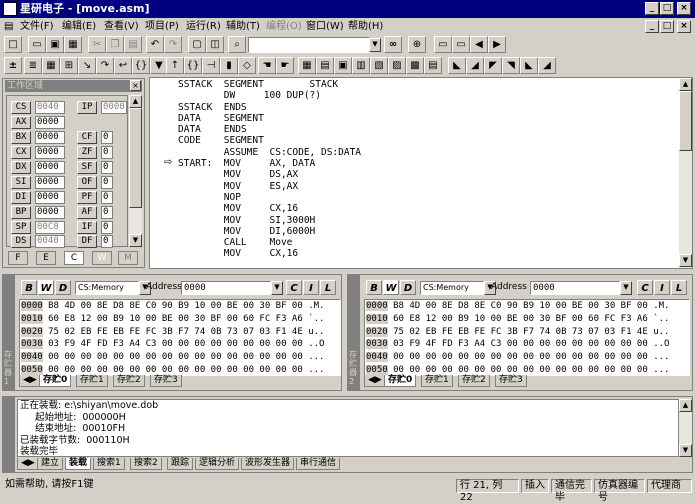 The image size is (695, 504). I want to click on flag-zf-value: 0, so click(107, 152).